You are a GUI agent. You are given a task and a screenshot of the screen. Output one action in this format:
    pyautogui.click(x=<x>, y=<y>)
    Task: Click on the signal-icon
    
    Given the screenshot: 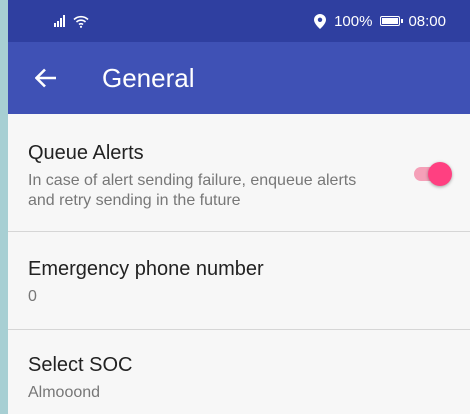 What is the action you would take?
    pyautogui.click(x=59, y=21)
    